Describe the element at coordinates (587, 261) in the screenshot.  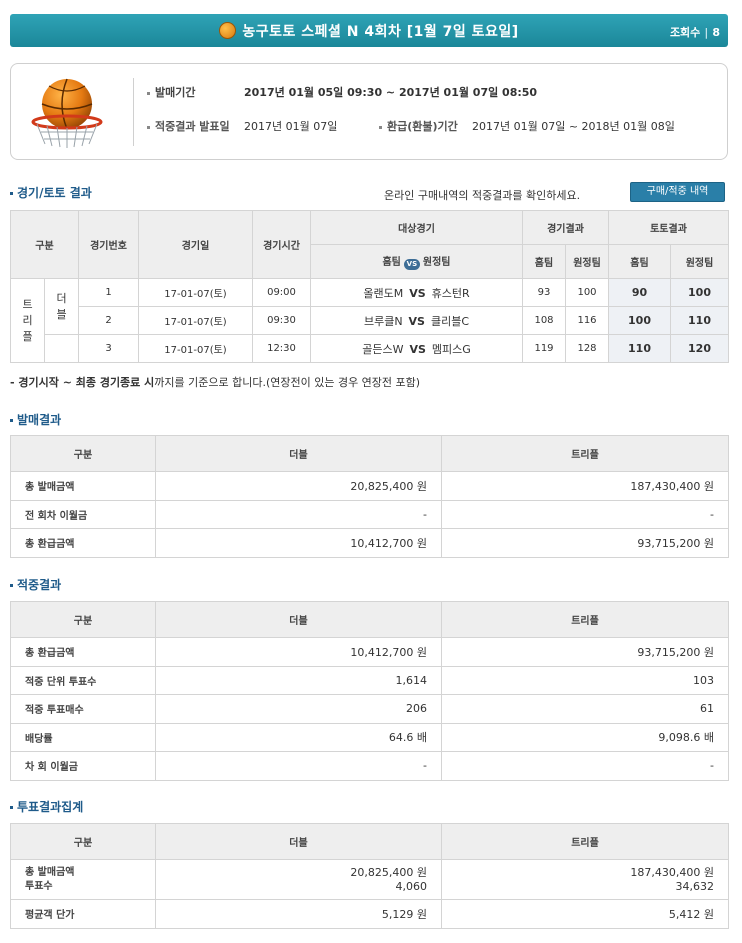
I see `col-game-away: 원정팀` at that location.